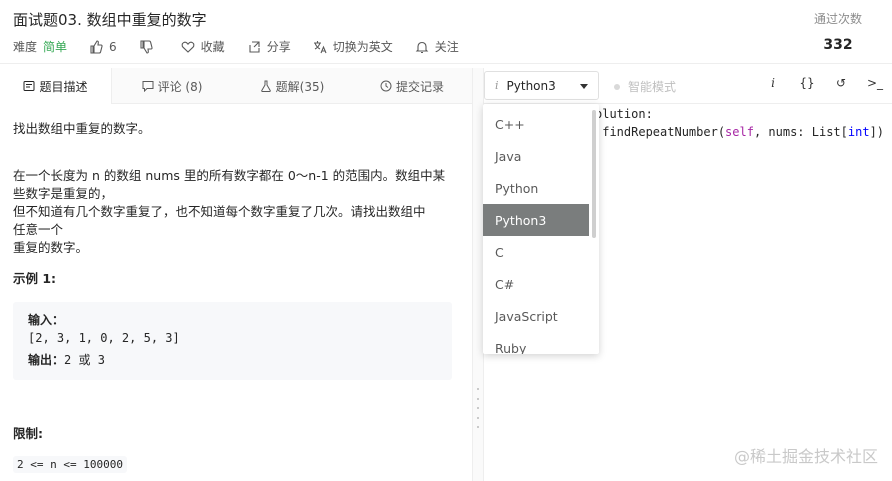  I want to click on language-select: i Python3, so click(541, 85).